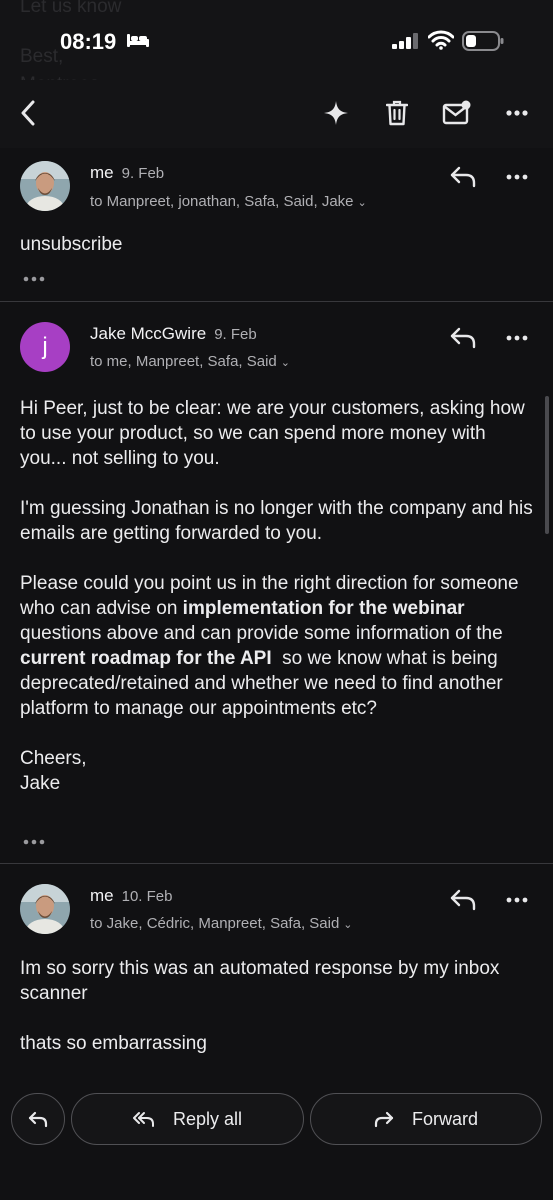 This screenshot has width=553, height=1200. Describe the element at coordinates (441, 40) in the screenshot. I see `wifi-icon` at that location.